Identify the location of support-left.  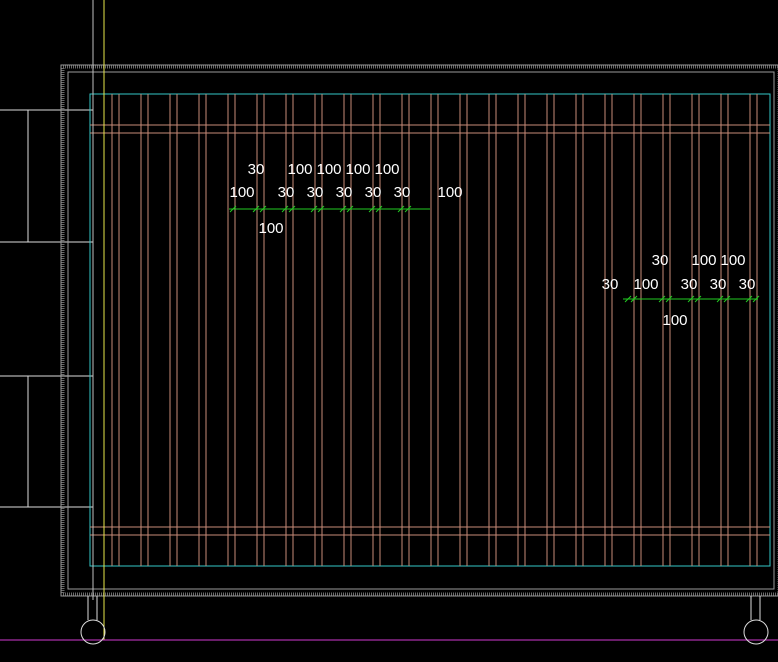
(93, 620).